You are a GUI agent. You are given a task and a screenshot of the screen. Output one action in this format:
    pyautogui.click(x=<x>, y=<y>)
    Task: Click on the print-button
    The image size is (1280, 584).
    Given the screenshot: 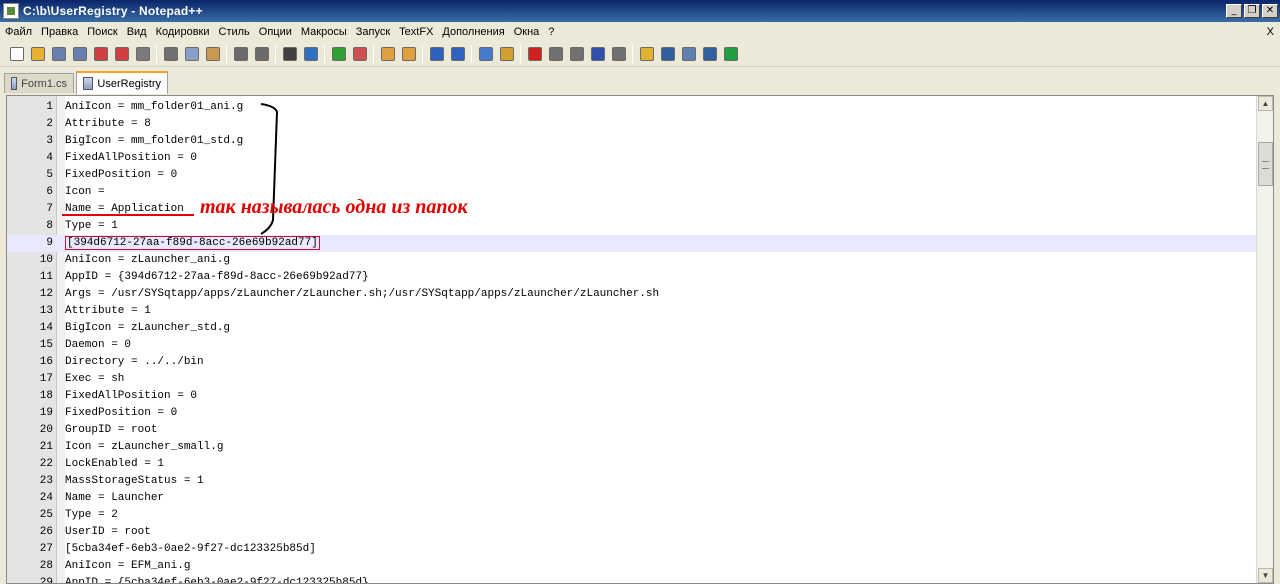 What is the action you would take?
    pyautogui.click(x=142, y=54)
    